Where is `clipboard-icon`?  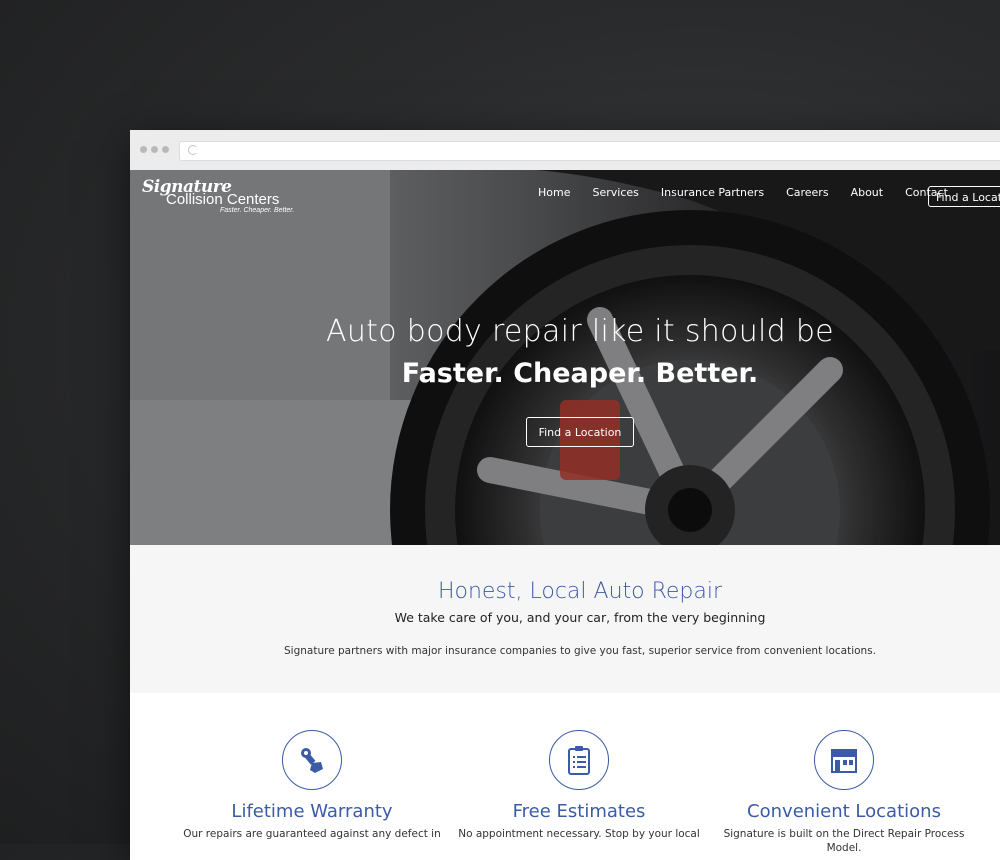
clipboard-icon is located at coordinates (579, 760).